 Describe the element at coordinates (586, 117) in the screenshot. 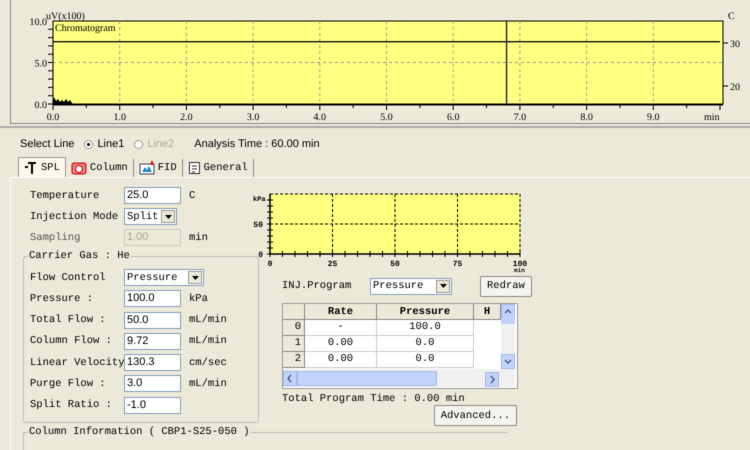

I see `axis-tick-label: 8.0` at that location.